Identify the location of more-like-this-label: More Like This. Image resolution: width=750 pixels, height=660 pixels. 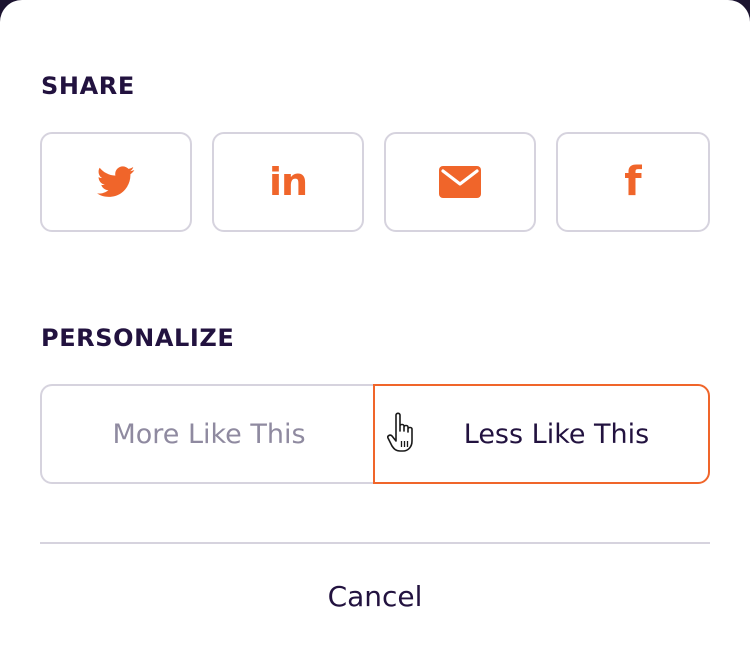
(209, 434).